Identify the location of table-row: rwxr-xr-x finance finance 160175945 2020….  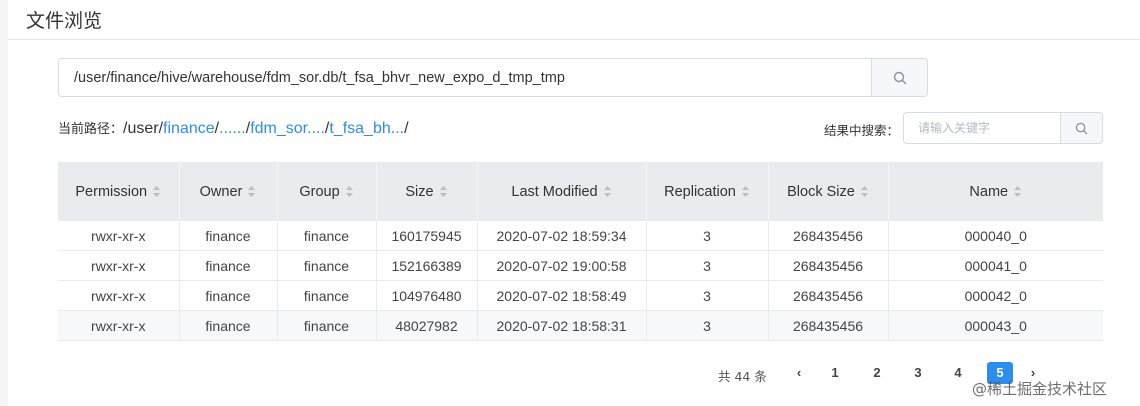
(580, 236).